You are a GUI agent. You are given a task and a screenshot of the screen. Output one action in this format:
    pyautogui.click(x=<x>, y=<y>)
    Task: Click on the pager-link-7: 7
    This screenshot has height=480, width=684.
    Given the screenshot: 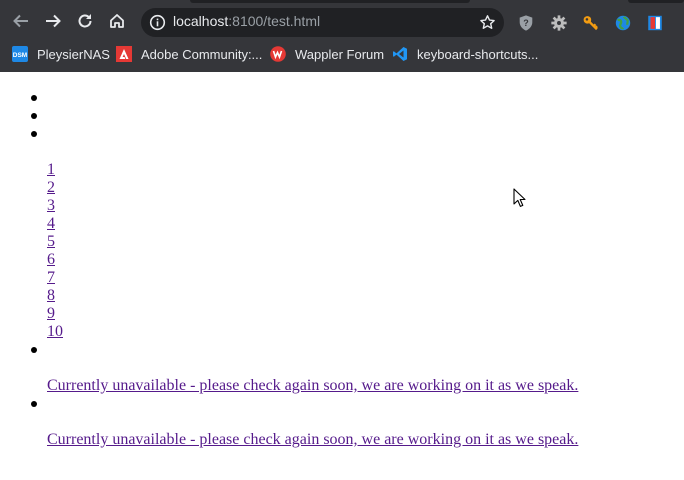 What is the action you would take?
    pyautogui.click(x=51, y=278)
    